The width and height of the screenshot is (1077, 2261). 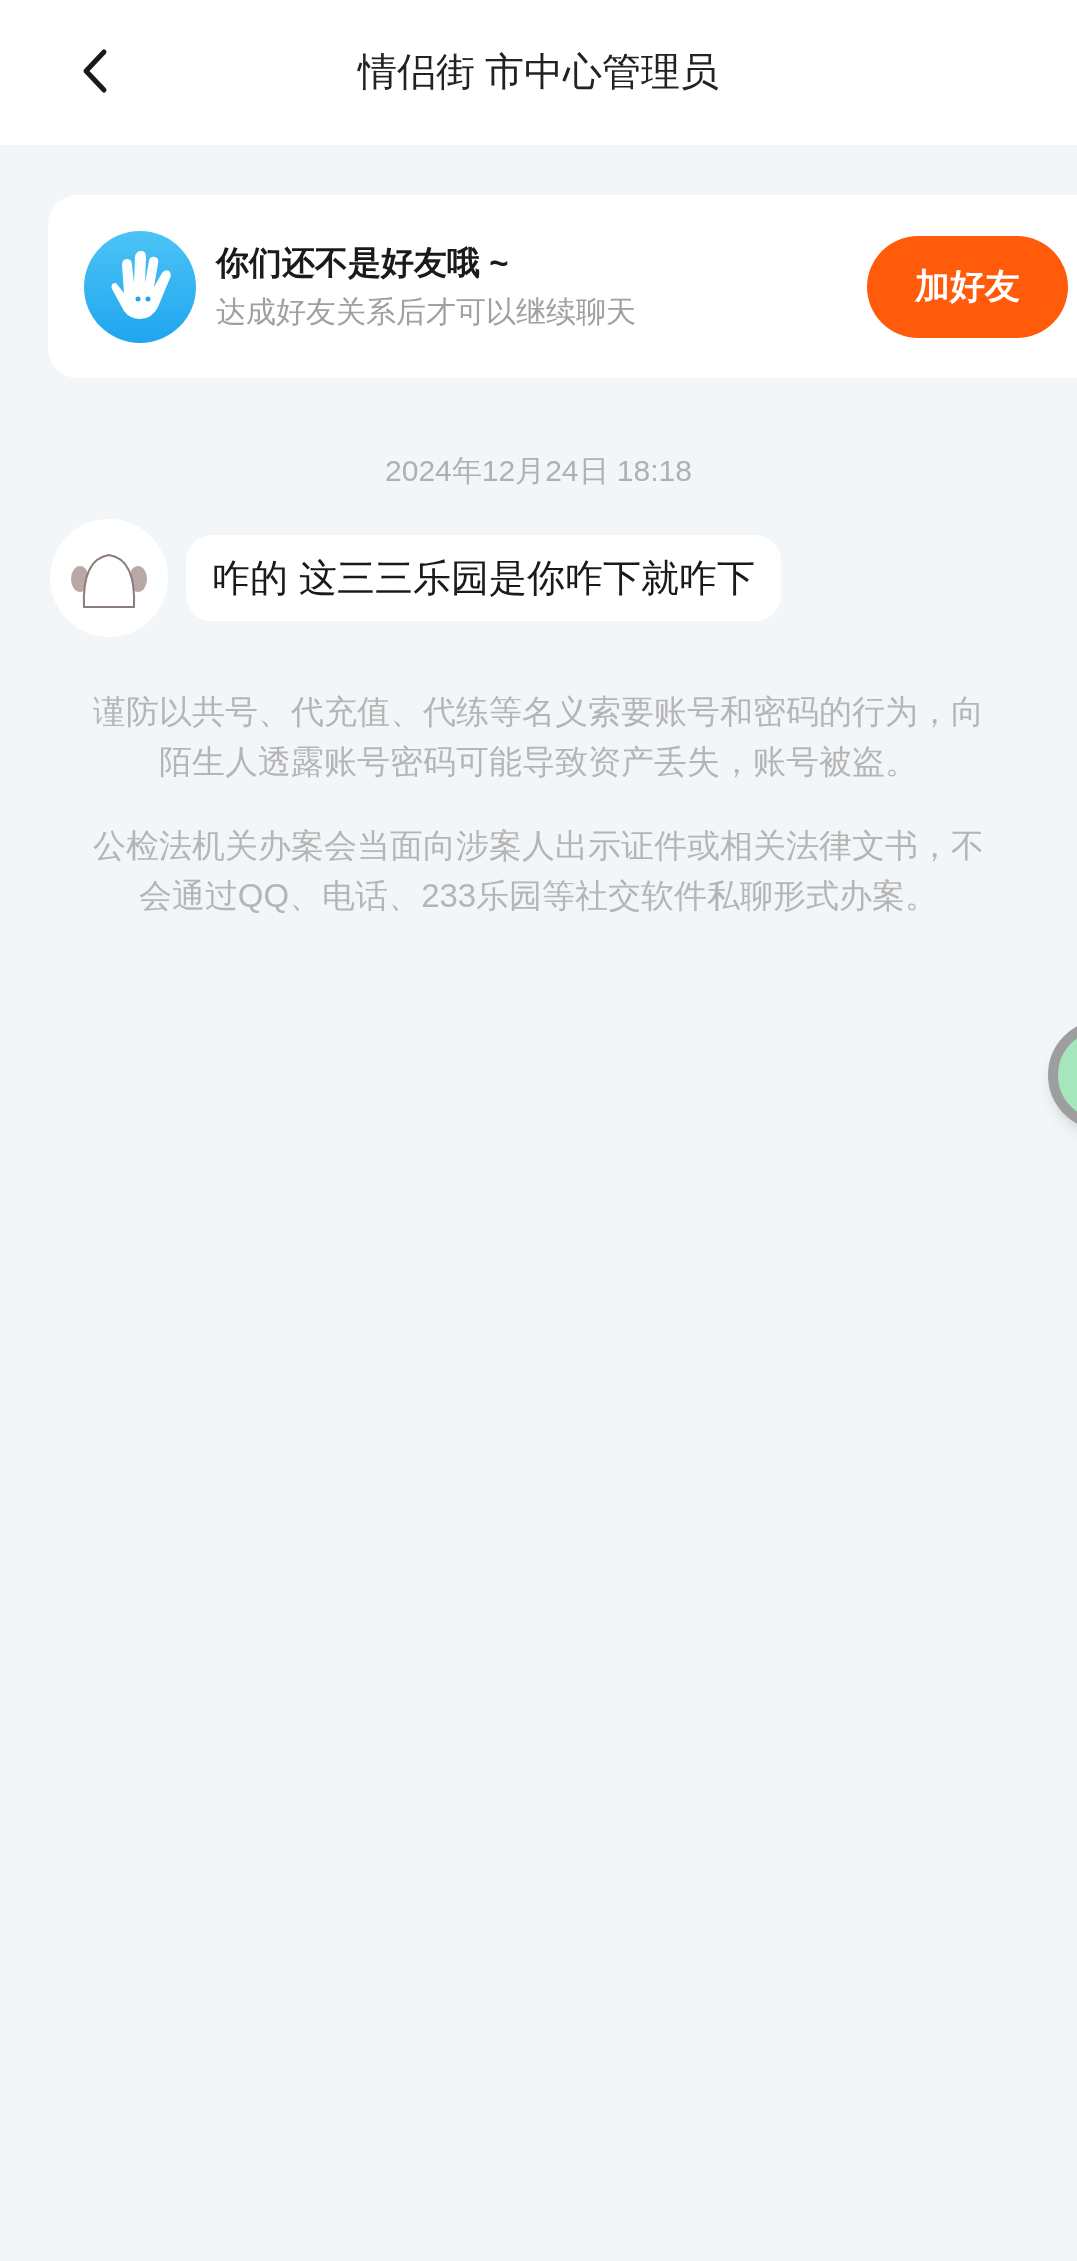 I want to click on message-bubble: 咋的 这三三乐园是你咋下就咋下, so click(x=483, y=578).